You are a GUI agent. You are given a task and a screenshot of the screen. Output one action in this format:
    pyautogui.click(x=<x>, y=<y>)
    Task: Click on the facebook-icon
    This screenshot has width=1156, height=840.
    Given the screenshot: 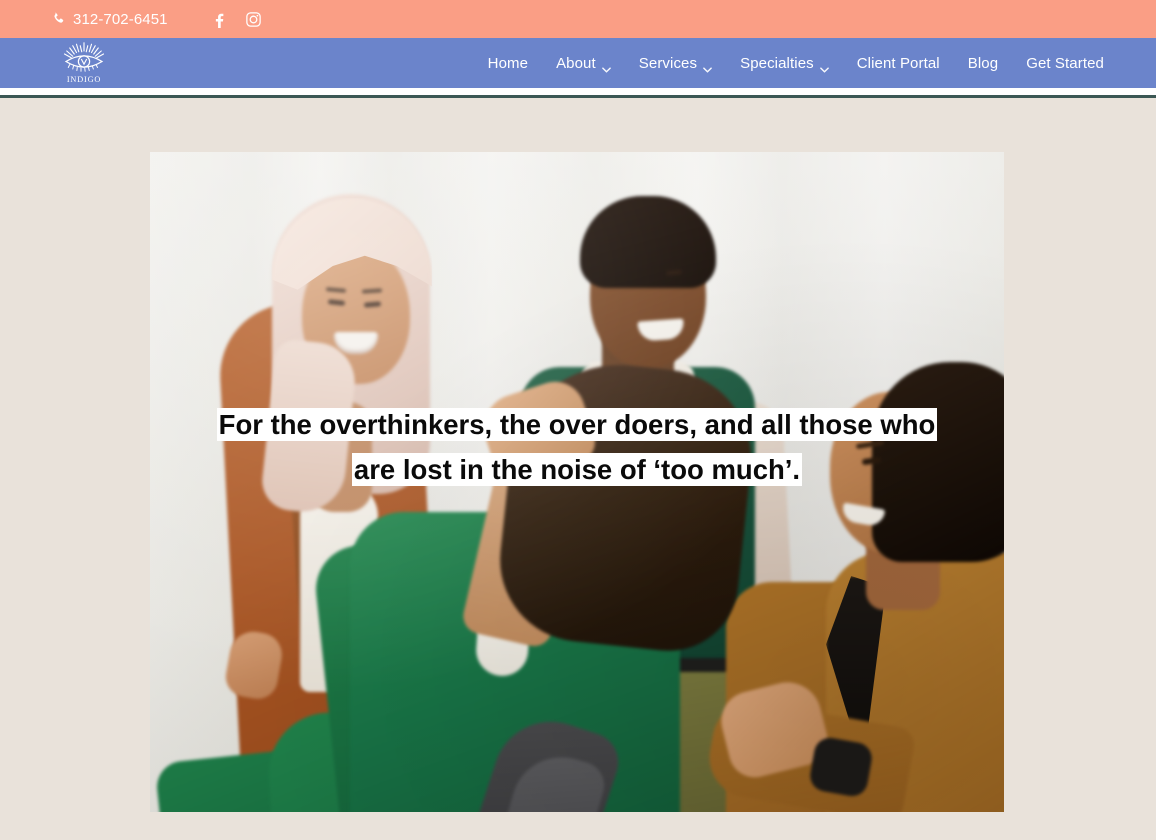 What is the action you would take?
    pyautogui.click(x=218, y=19)
    